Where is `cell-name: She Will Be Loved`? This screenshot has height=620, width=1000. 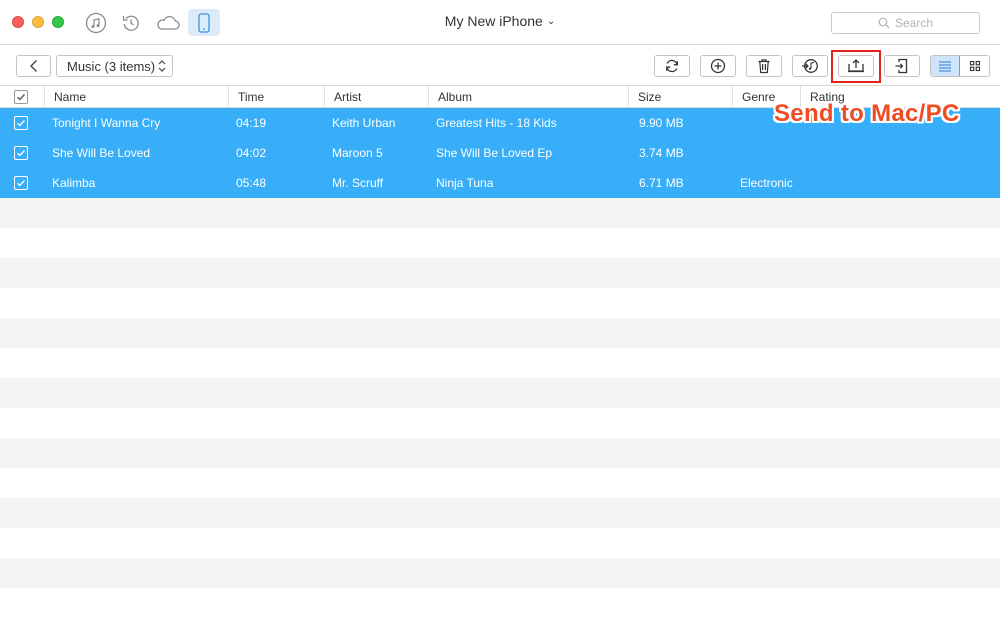 cell-name: She Will Be Loved is located at coordinates (101, 153).